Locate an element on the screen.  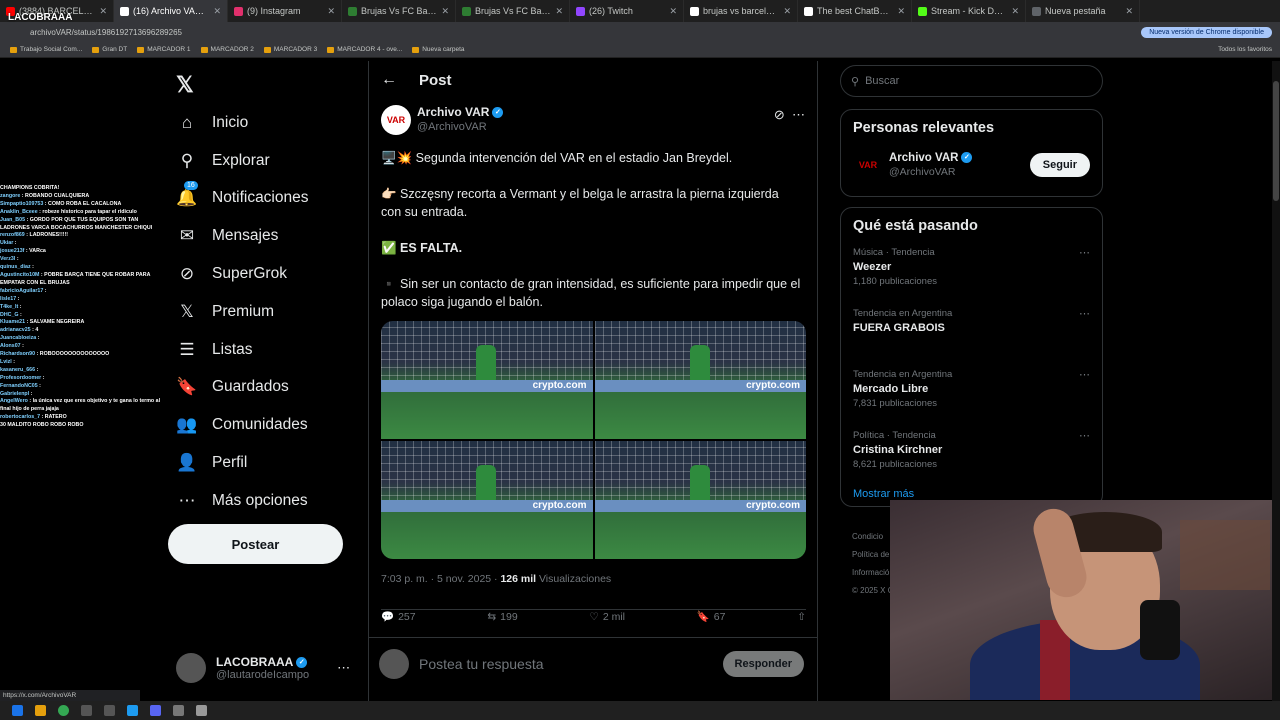
search-input: ⚲ Buscar is located at coordinates (971, 81).